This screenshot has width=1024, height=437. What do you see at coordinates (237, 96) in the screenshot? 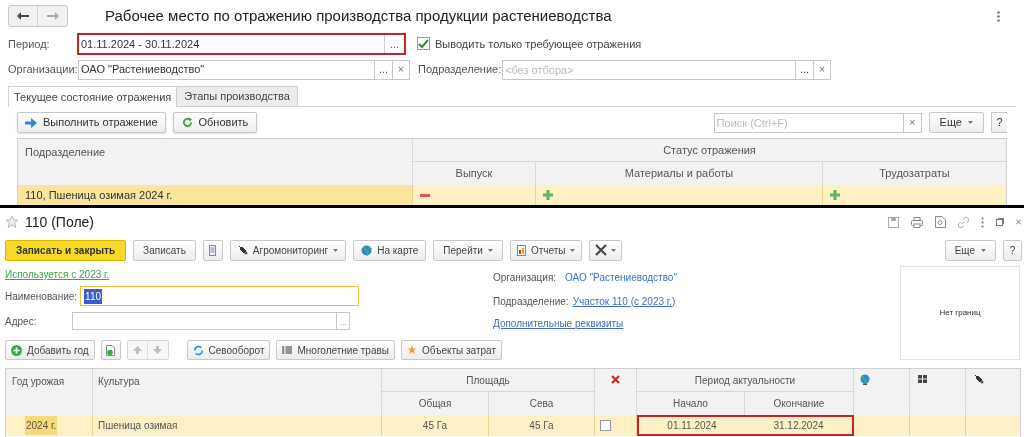
I see `tab: Этапы производства` at bounding box center [237, 96].